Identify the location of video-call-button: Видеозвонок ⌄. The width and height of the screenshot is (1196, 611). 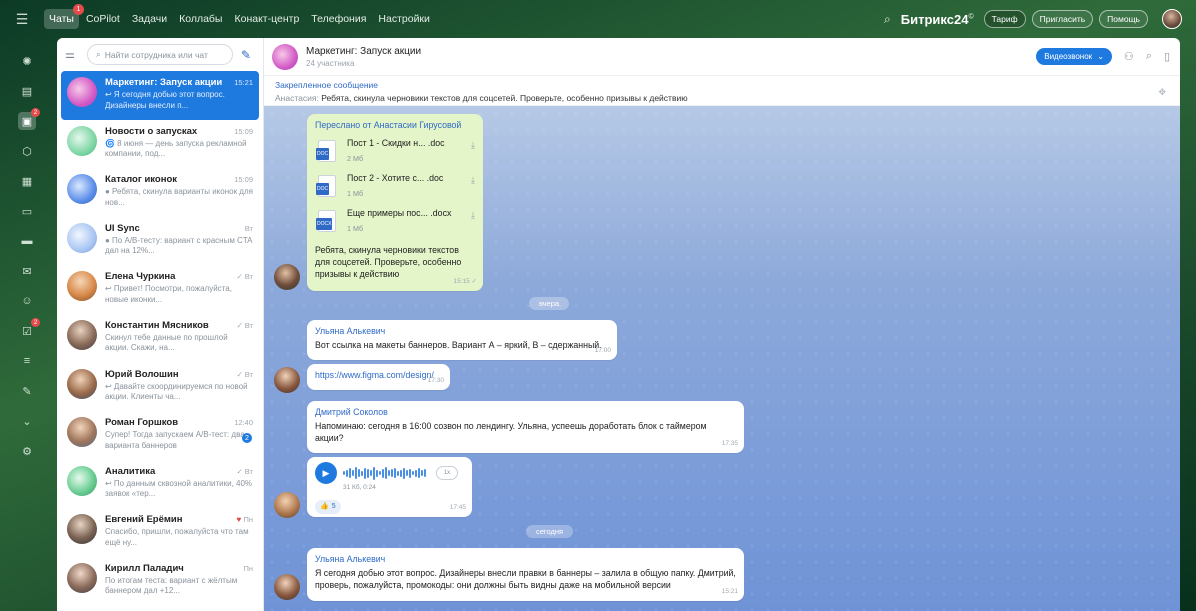
(1074, 56).